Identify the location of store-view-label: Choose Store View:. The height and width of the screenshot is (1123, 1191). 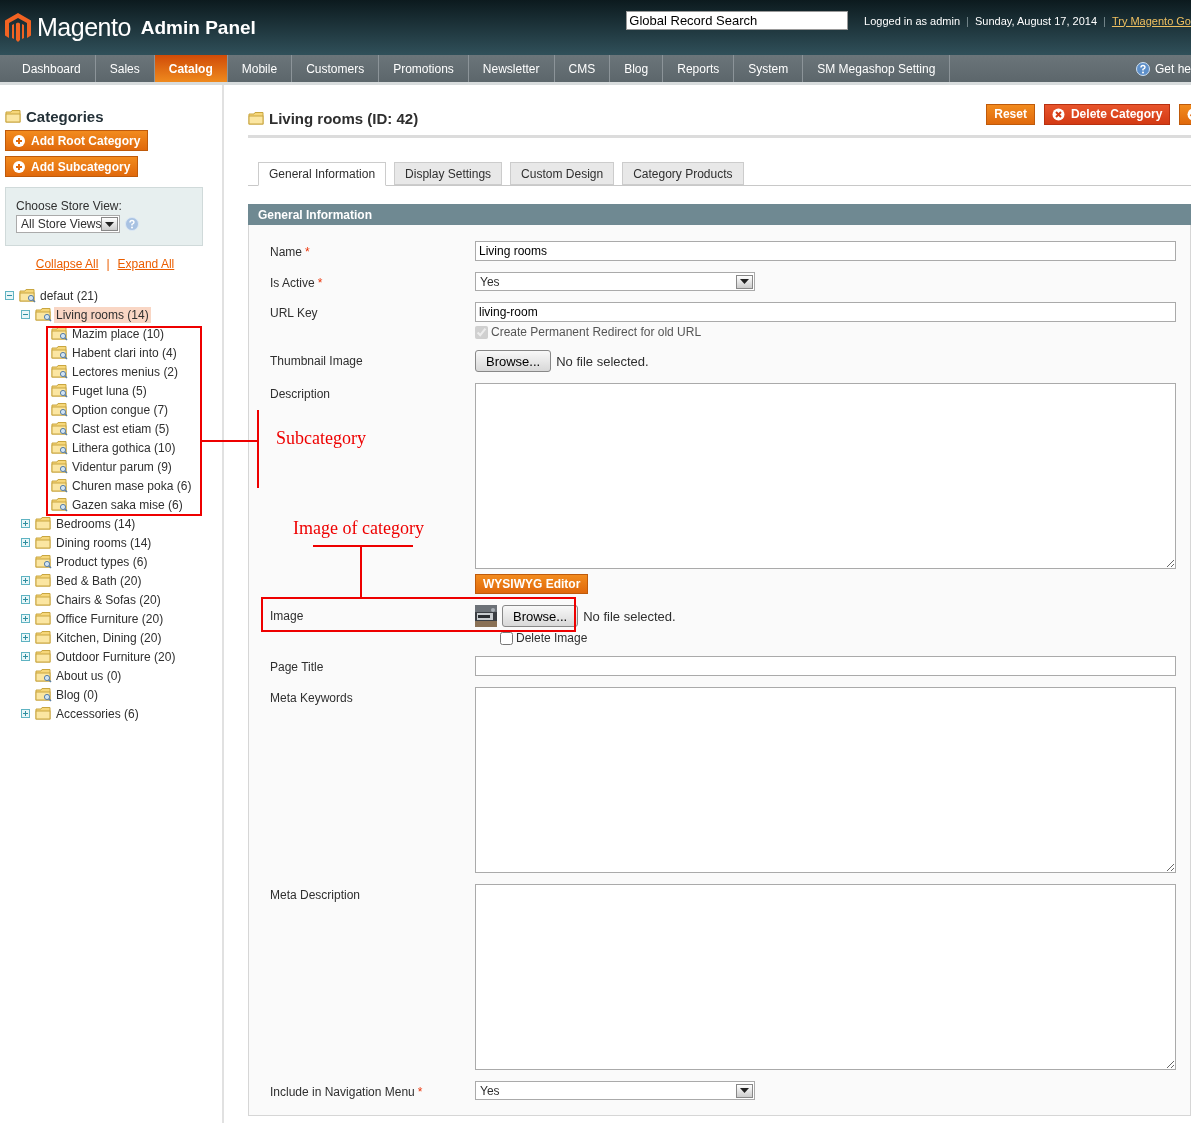
(69, 206).